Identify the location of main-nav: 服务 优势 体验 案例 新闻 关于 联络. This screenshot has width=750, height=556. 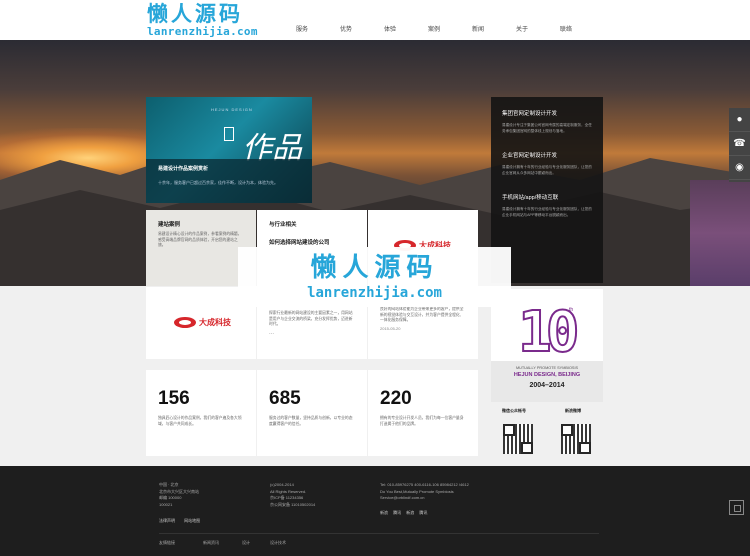
(434, 28).